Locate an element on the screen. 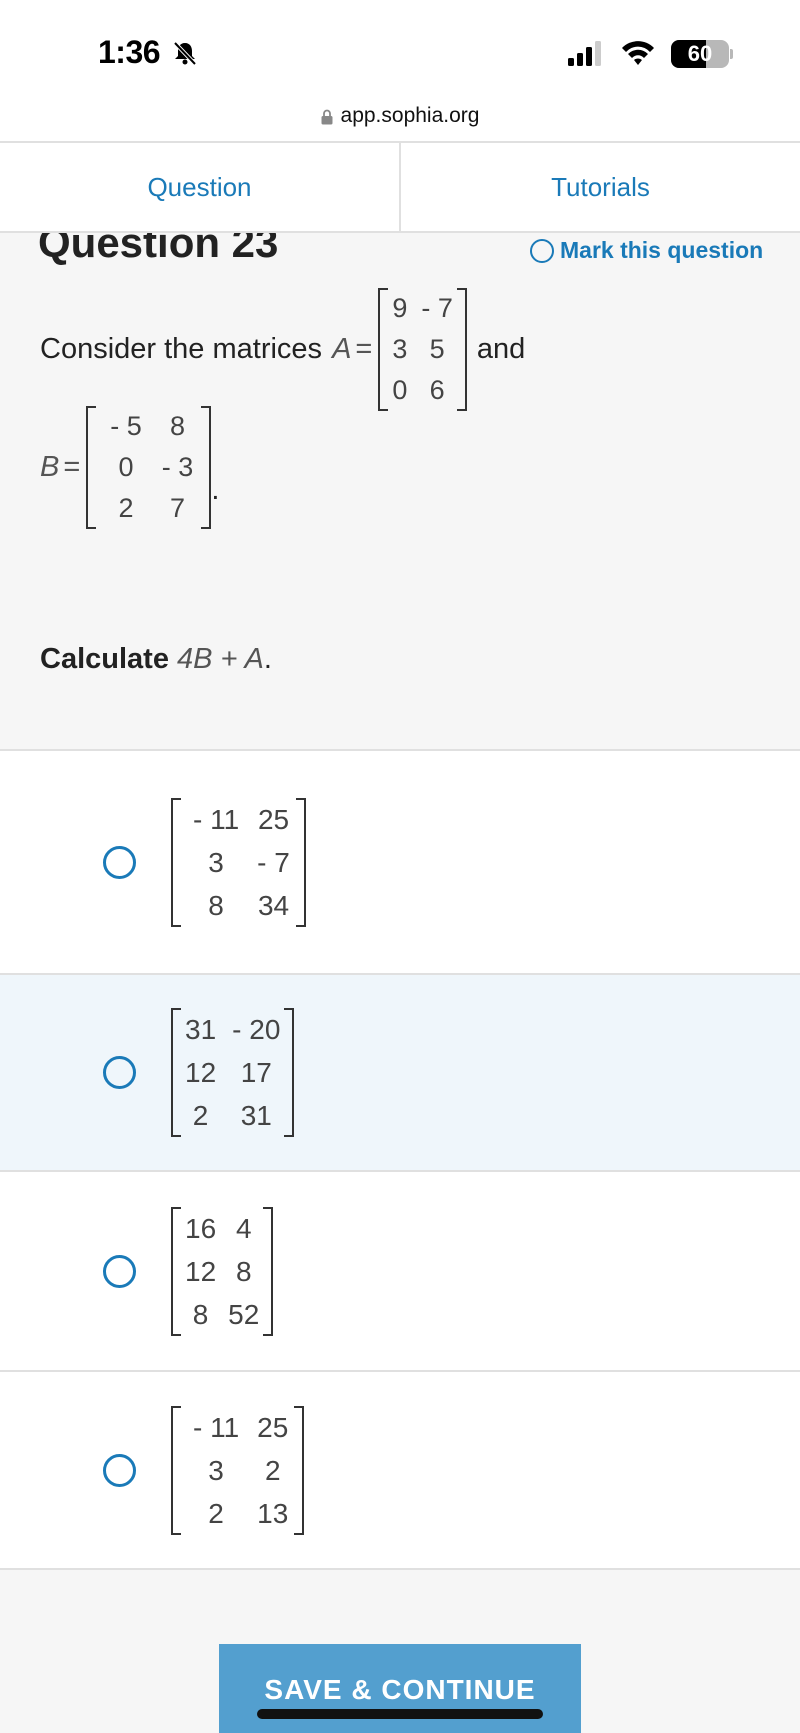  matrix-b: - 5 8 0 - 3 2 7 is located at coordinates (149, 467).